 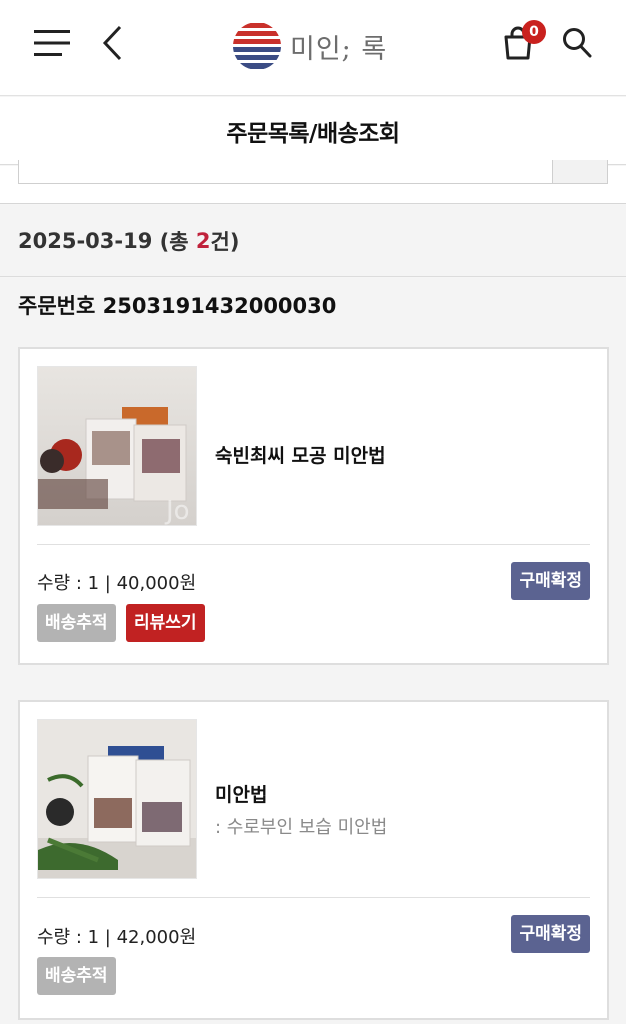 I want to click on logo-emblem-icon, so click(x=257, y=46).